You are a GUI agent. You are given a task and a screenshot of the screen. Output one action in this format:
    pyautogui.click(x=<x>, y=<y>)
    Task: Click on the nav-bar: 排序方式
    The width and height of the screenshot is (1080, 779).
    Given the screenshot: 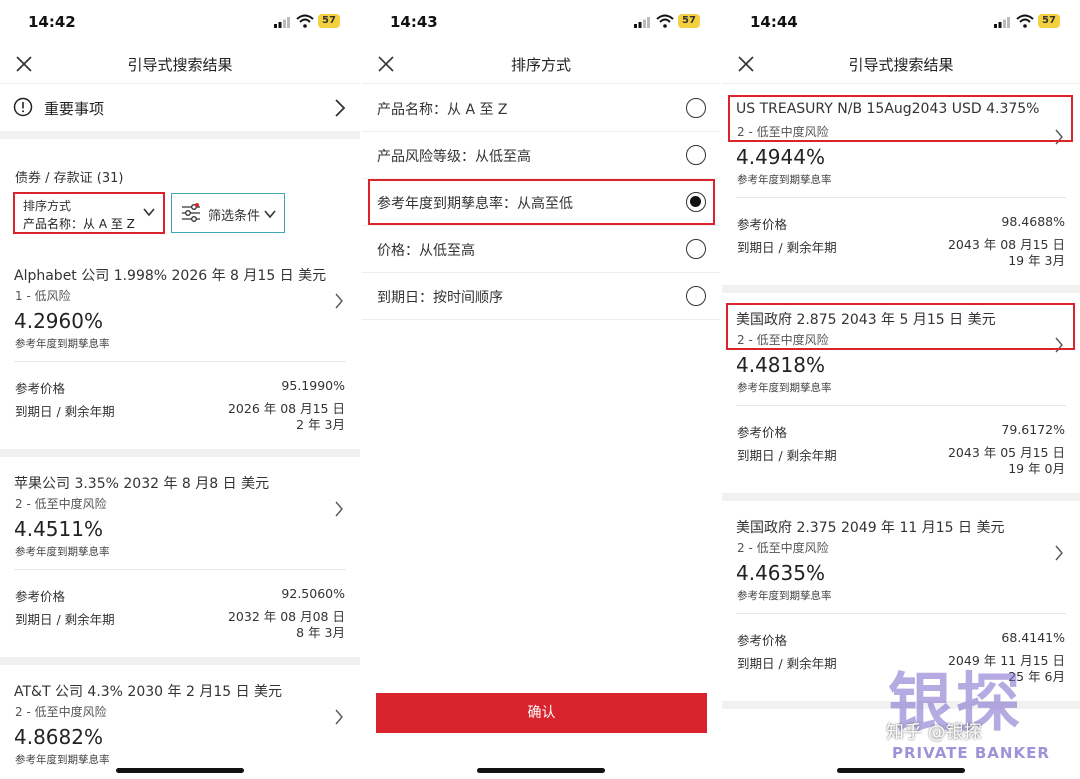 What is the action you would take?
    pyautogui.click(x=541, y=64)
    